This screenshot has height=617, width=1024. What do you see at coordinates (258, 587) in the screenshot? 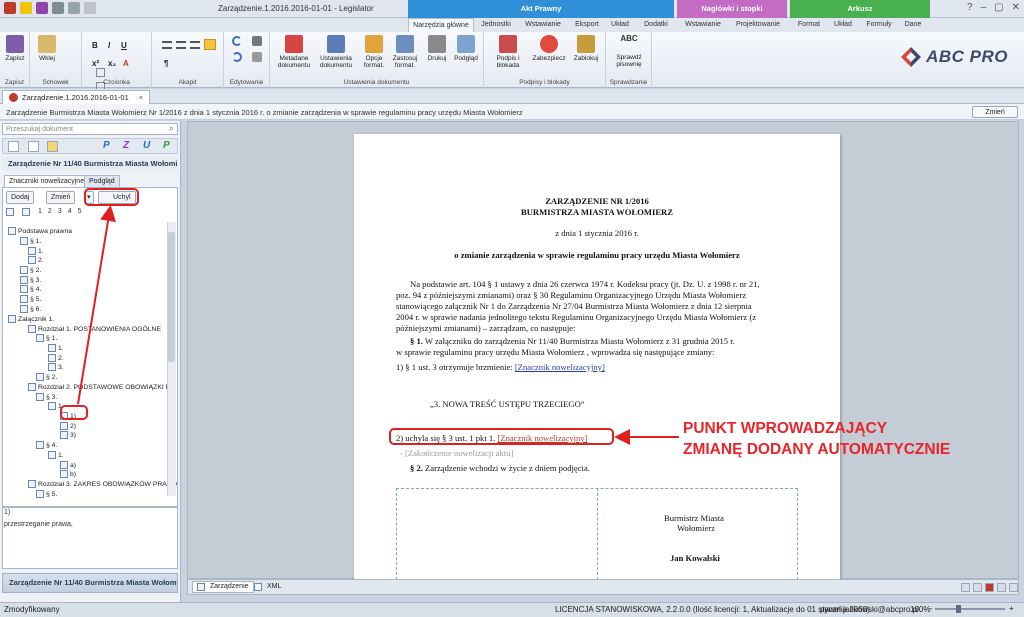
I see `xml-view-icon` at bounding box center [258, 587].